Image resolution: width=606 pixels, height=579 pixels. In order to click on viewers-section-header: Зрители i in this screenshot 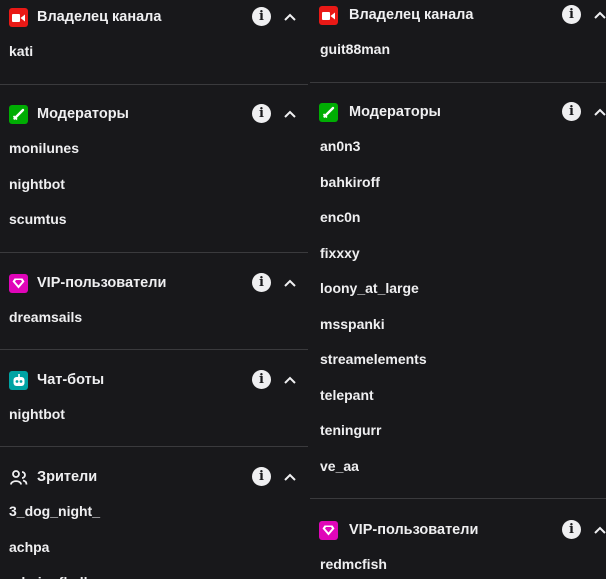, I will do `click(154, 477)`.